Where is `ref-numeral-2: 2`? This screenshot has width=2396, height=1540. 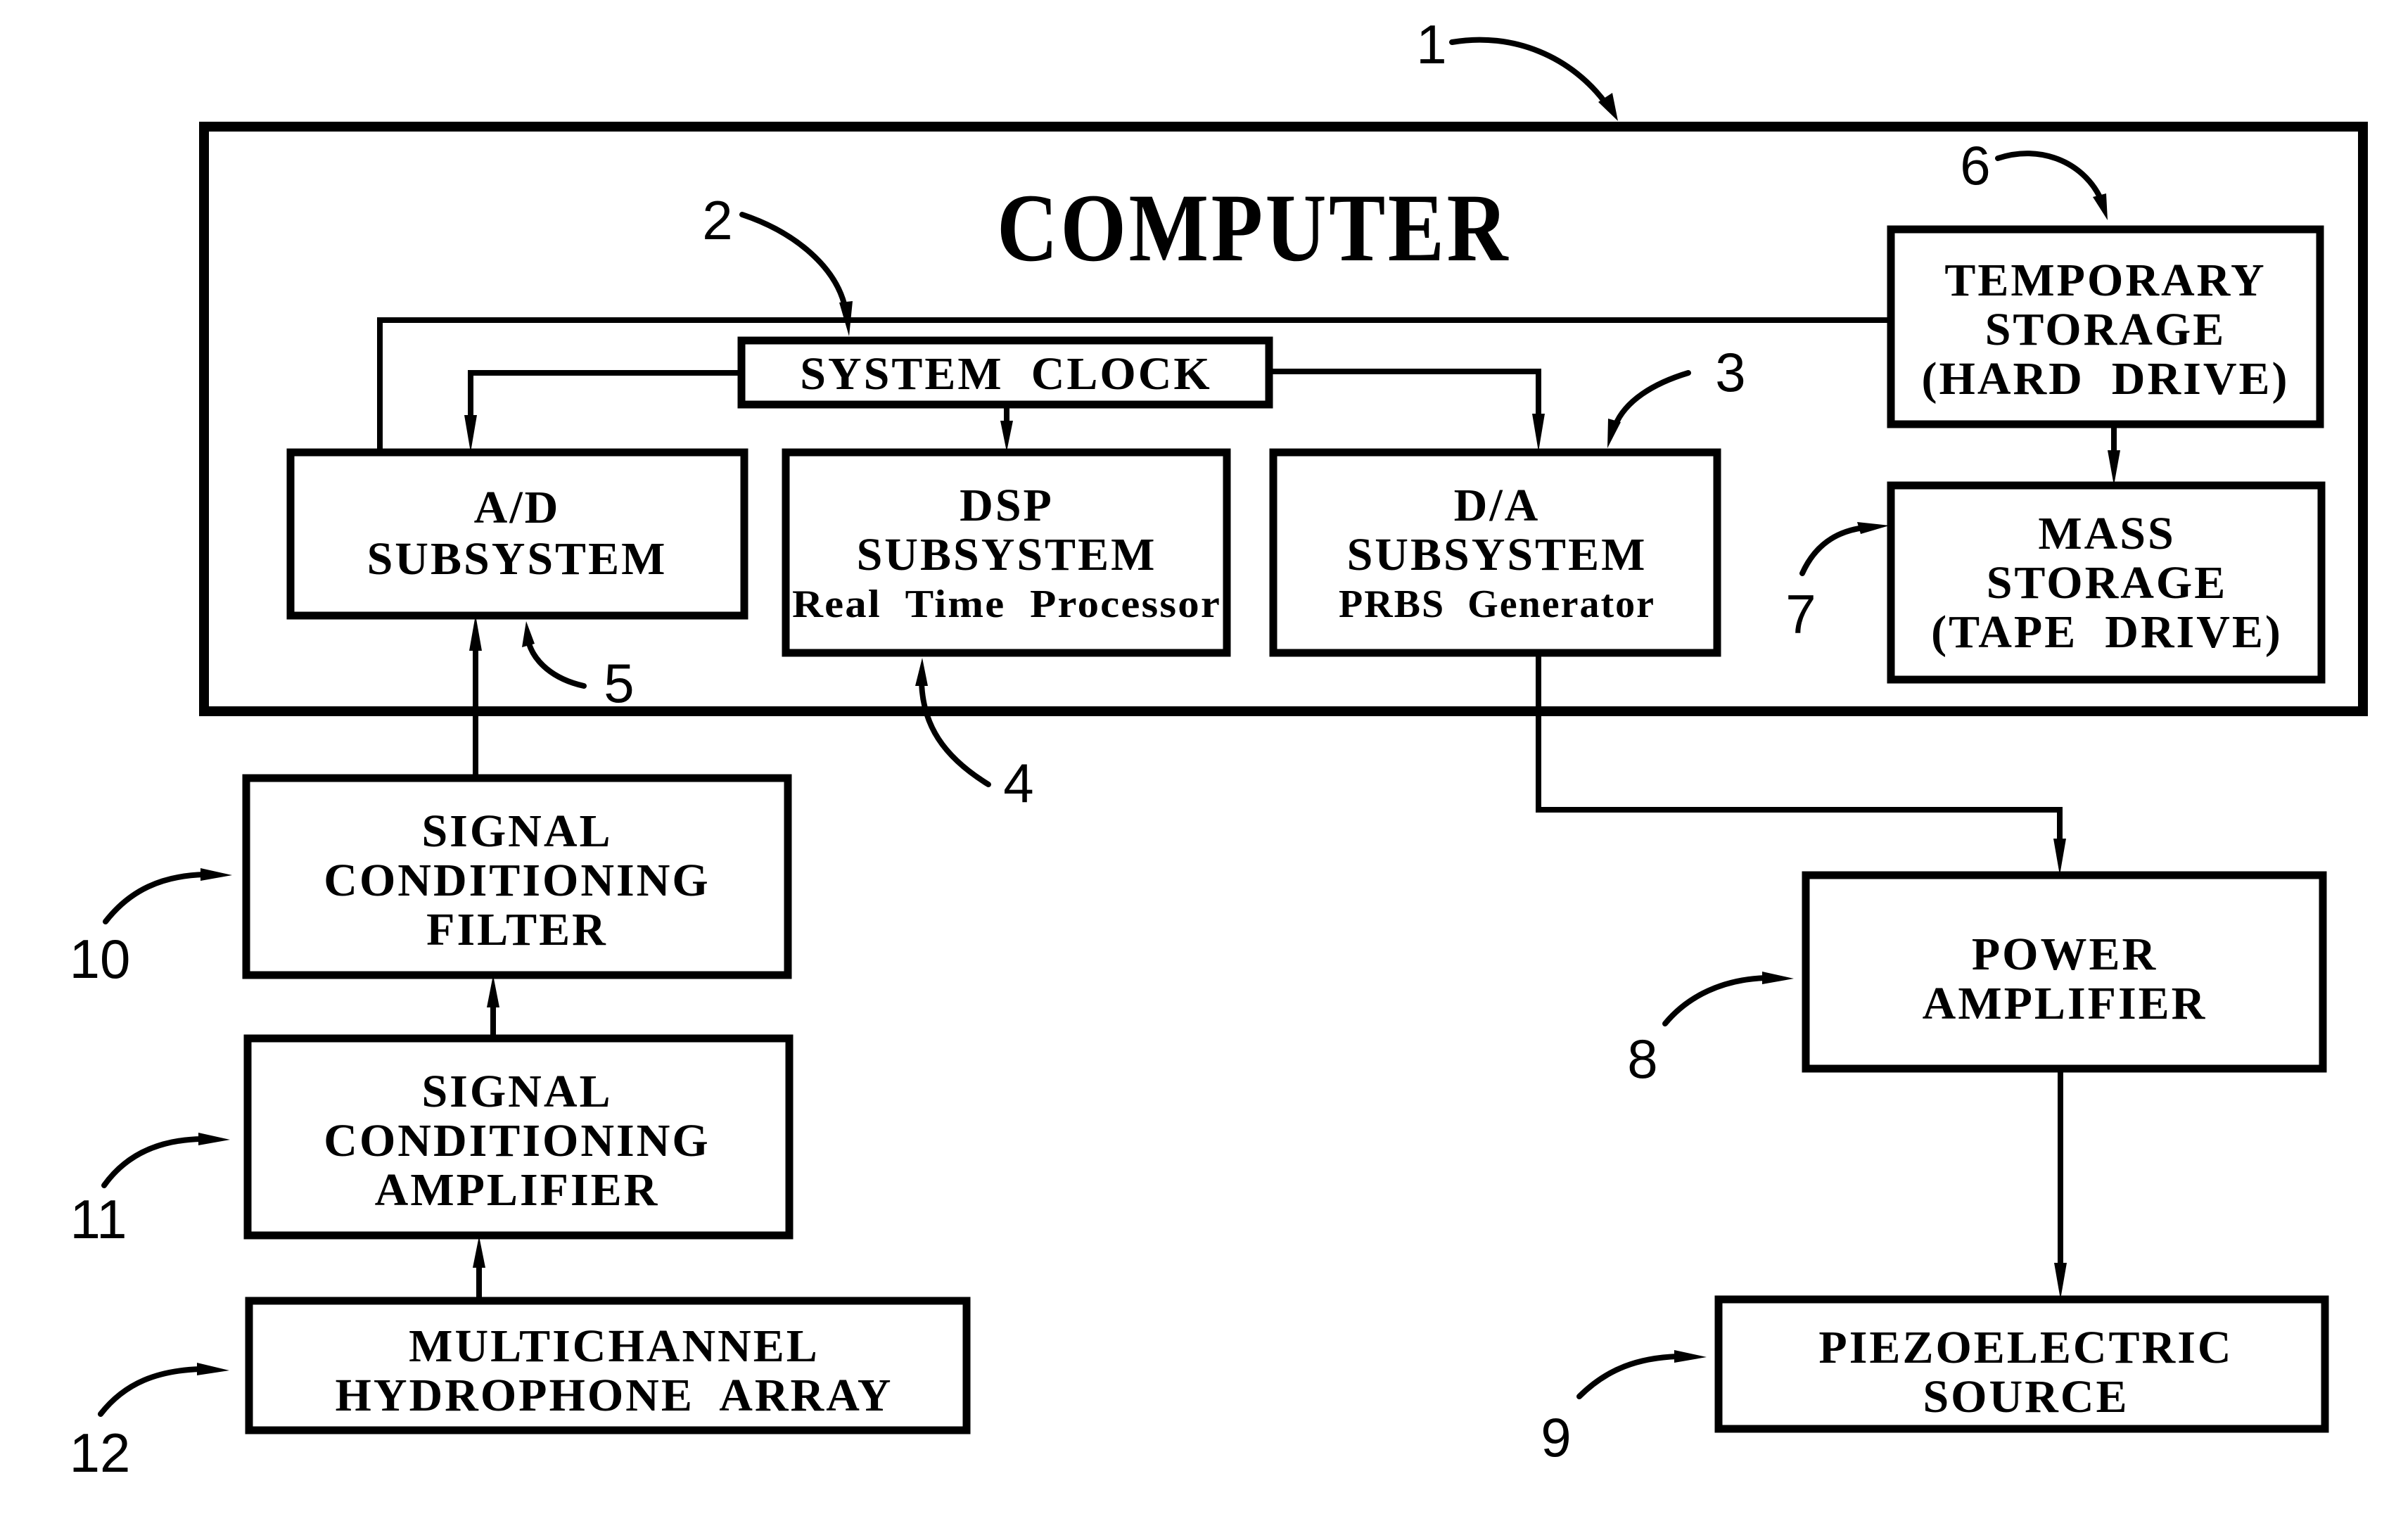 ref-numeral-2: 2 is located at coordinates (717, 220).